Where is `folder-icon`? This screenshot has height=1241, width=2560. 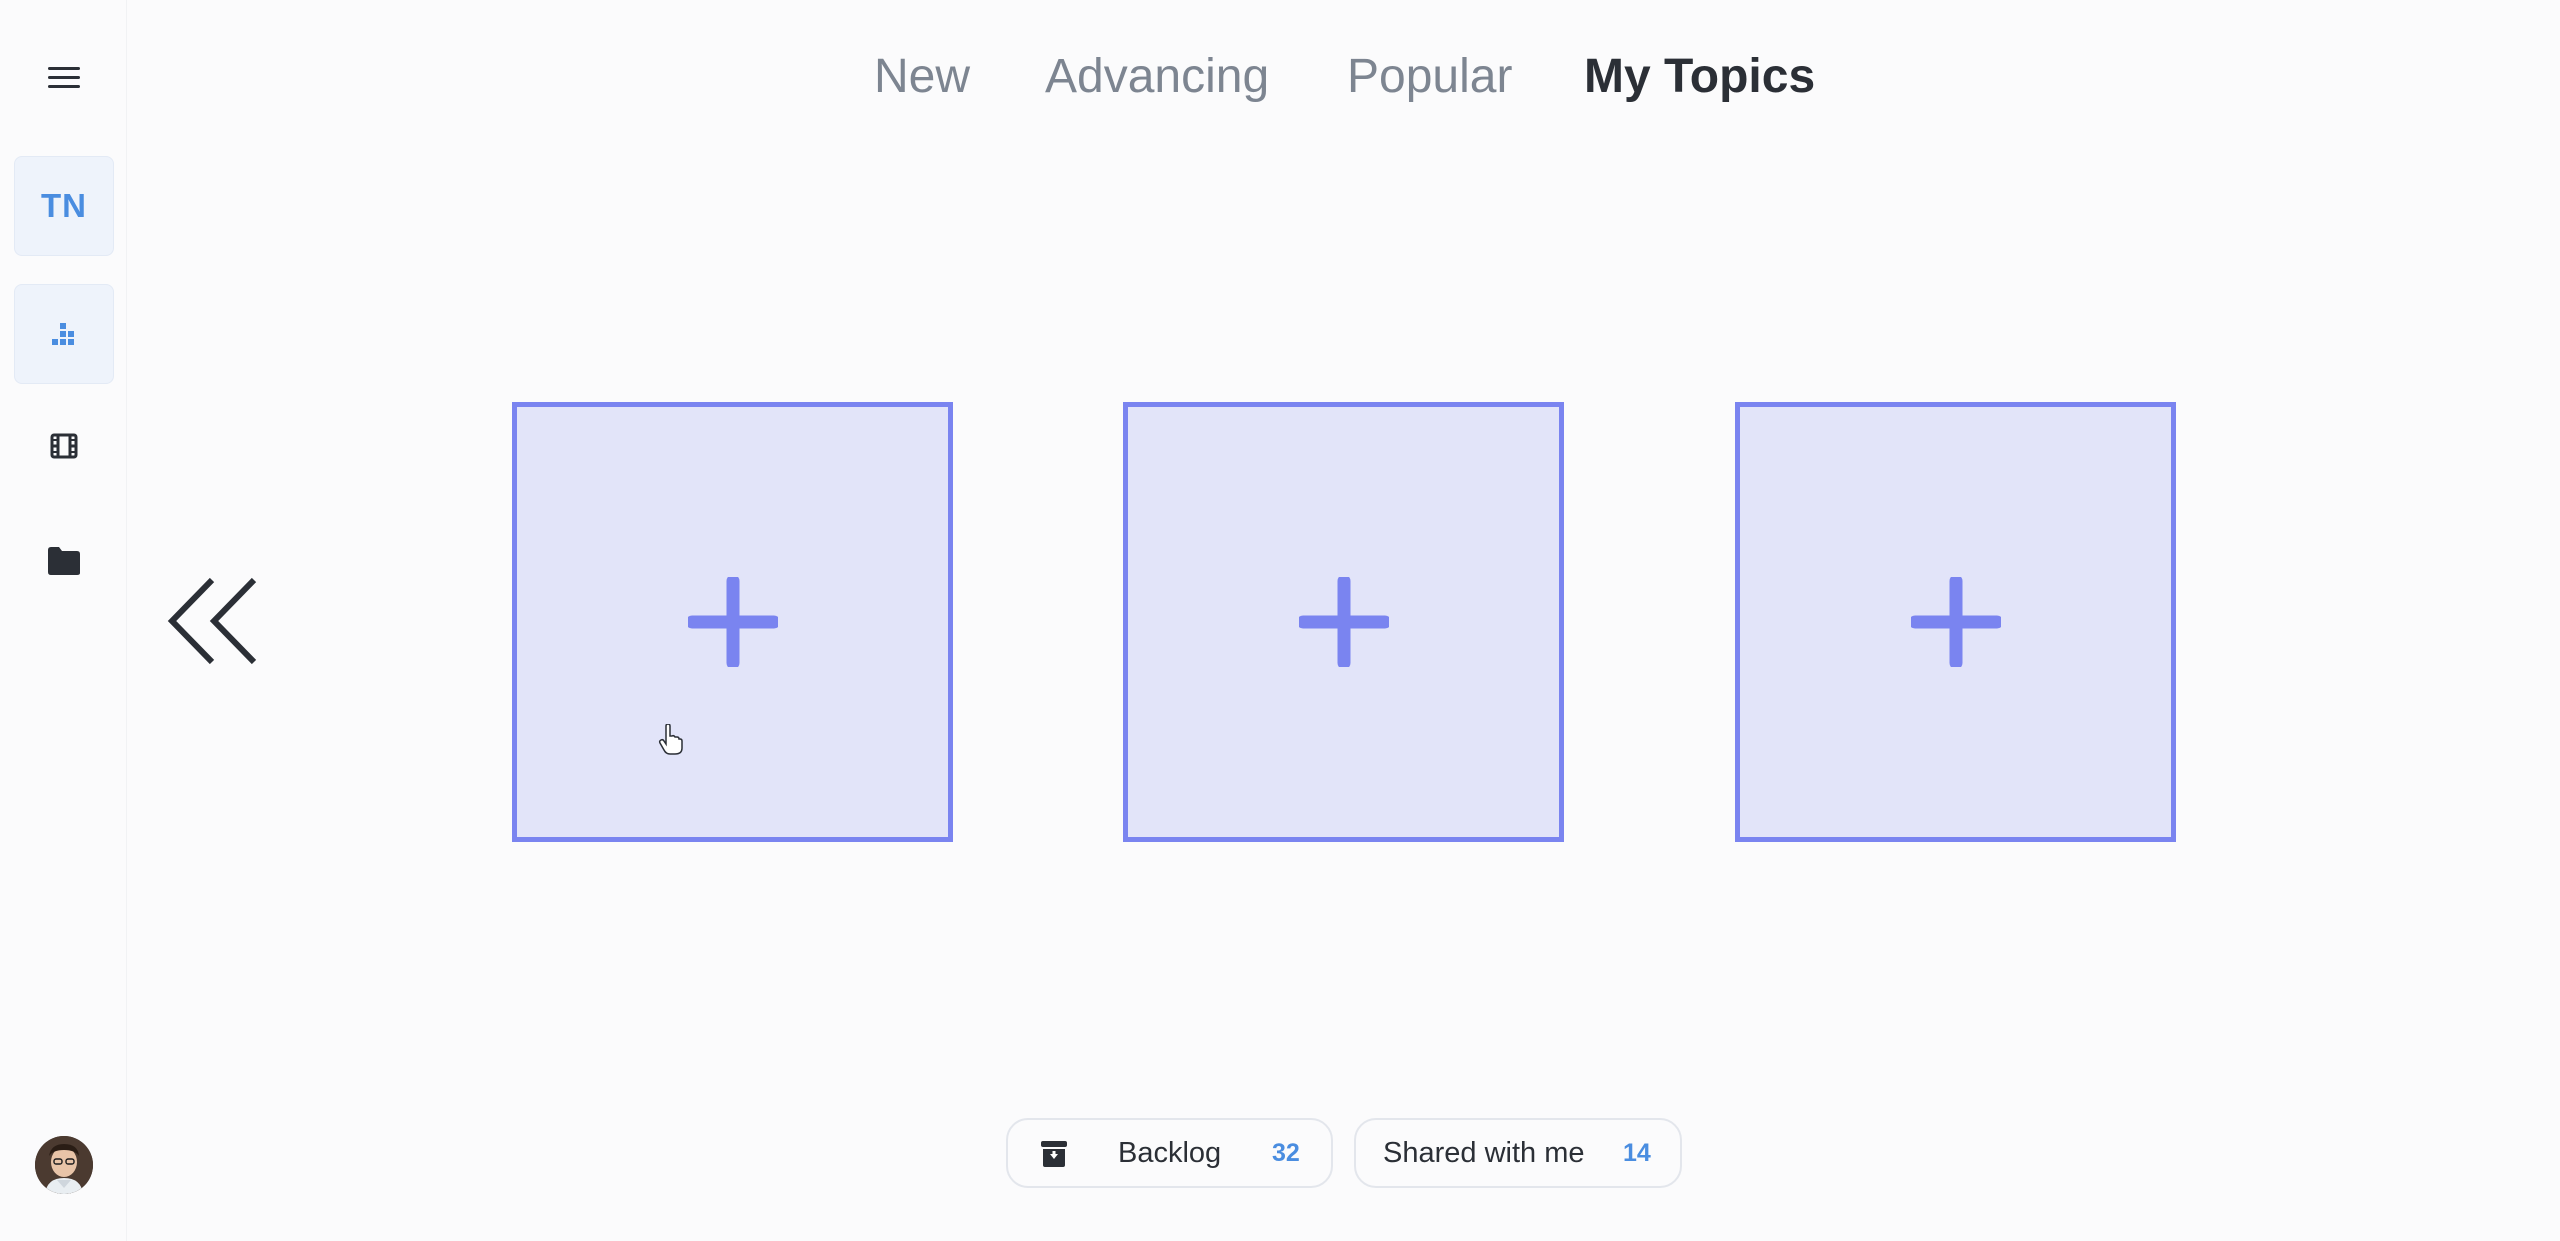 folder-icon is located at coordinates (64, 561).